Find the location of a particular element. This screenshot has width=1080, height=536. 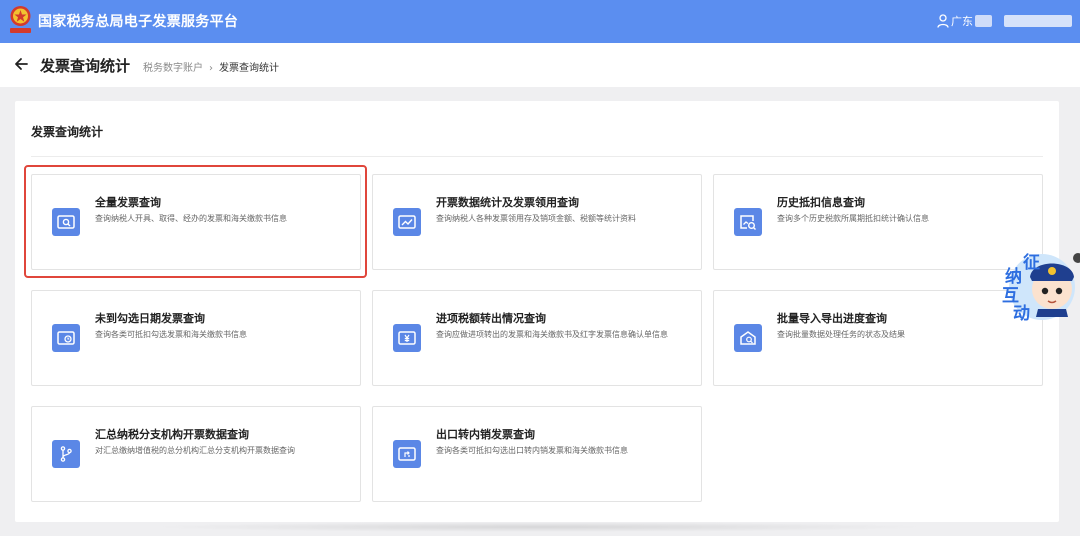

card-input-tax-transfer: 进项税额转出情况查询 查询应做进项转出的发票和海关缴款书及红字发票信息确认单信息 is located at coordinates (537, 338).